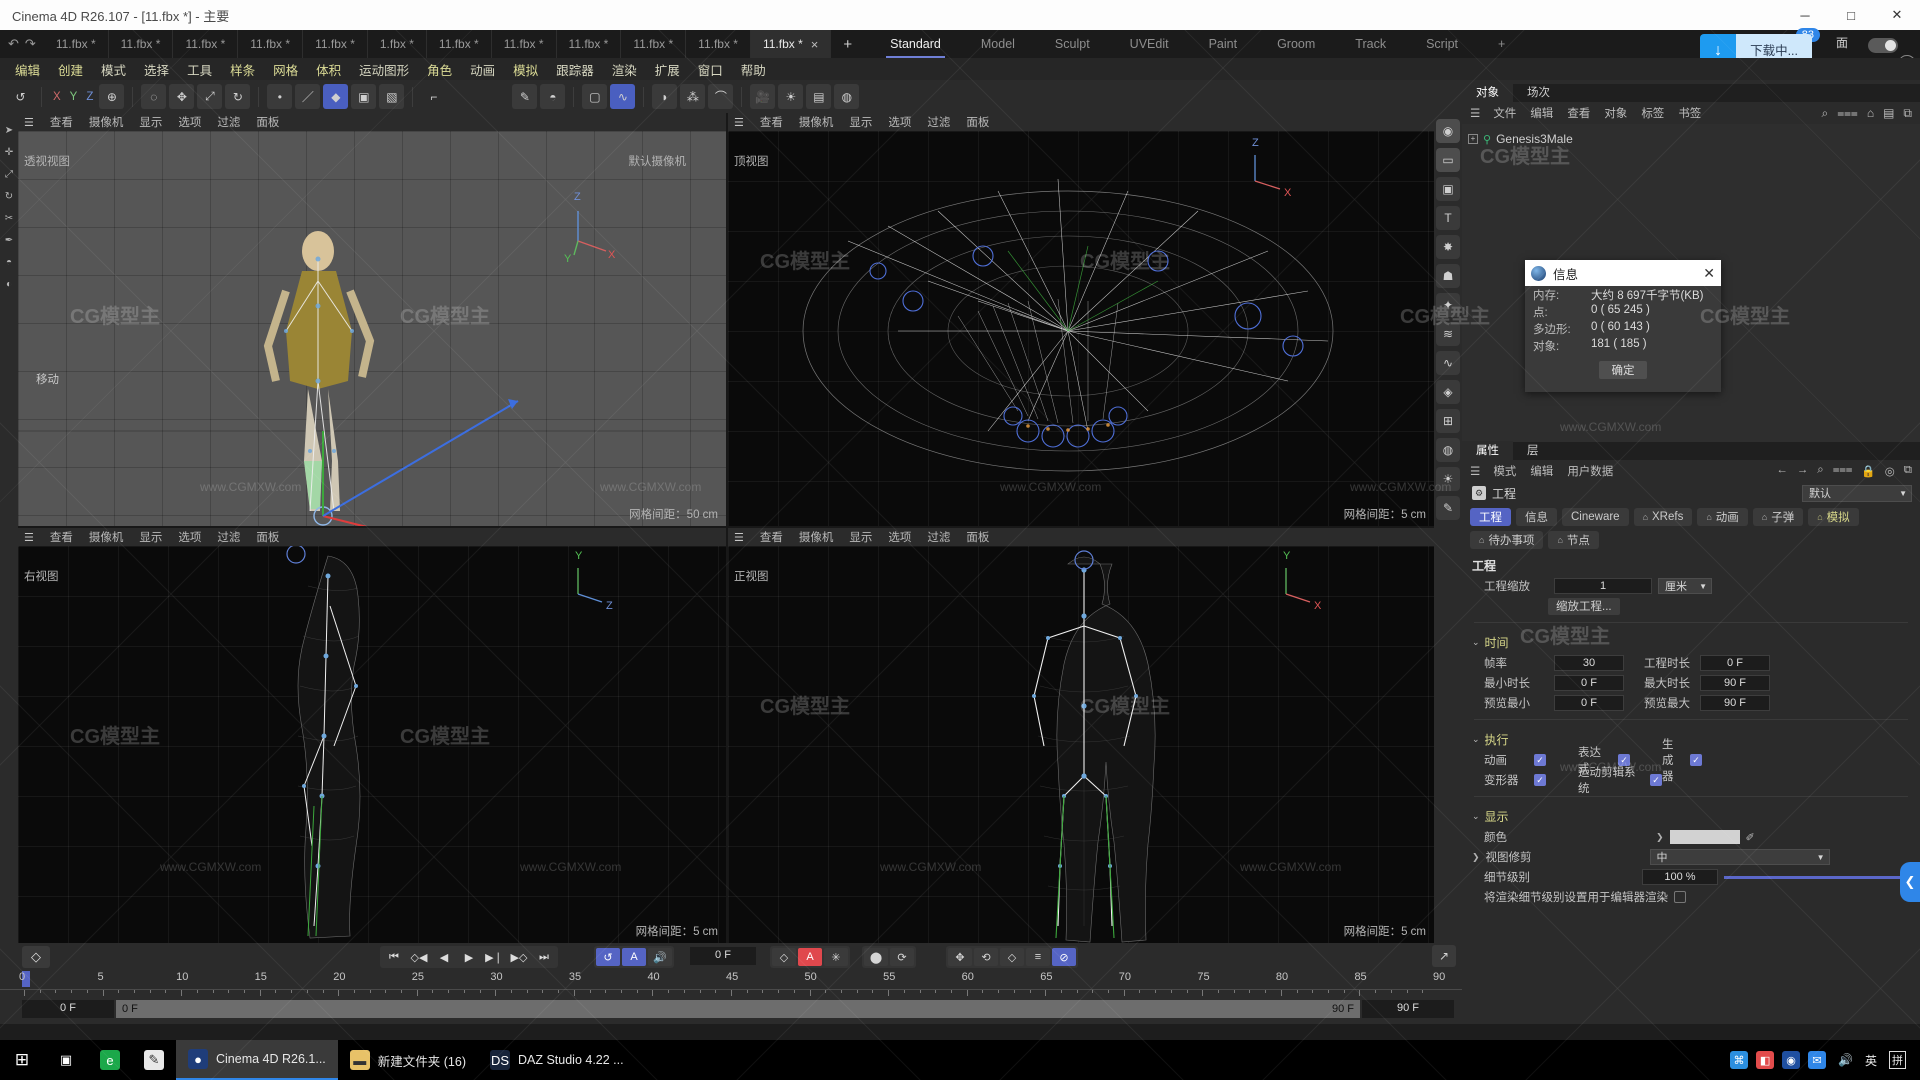 The image size is (1920, 1080). I want to click on lod-slider, so click(1822, 877).